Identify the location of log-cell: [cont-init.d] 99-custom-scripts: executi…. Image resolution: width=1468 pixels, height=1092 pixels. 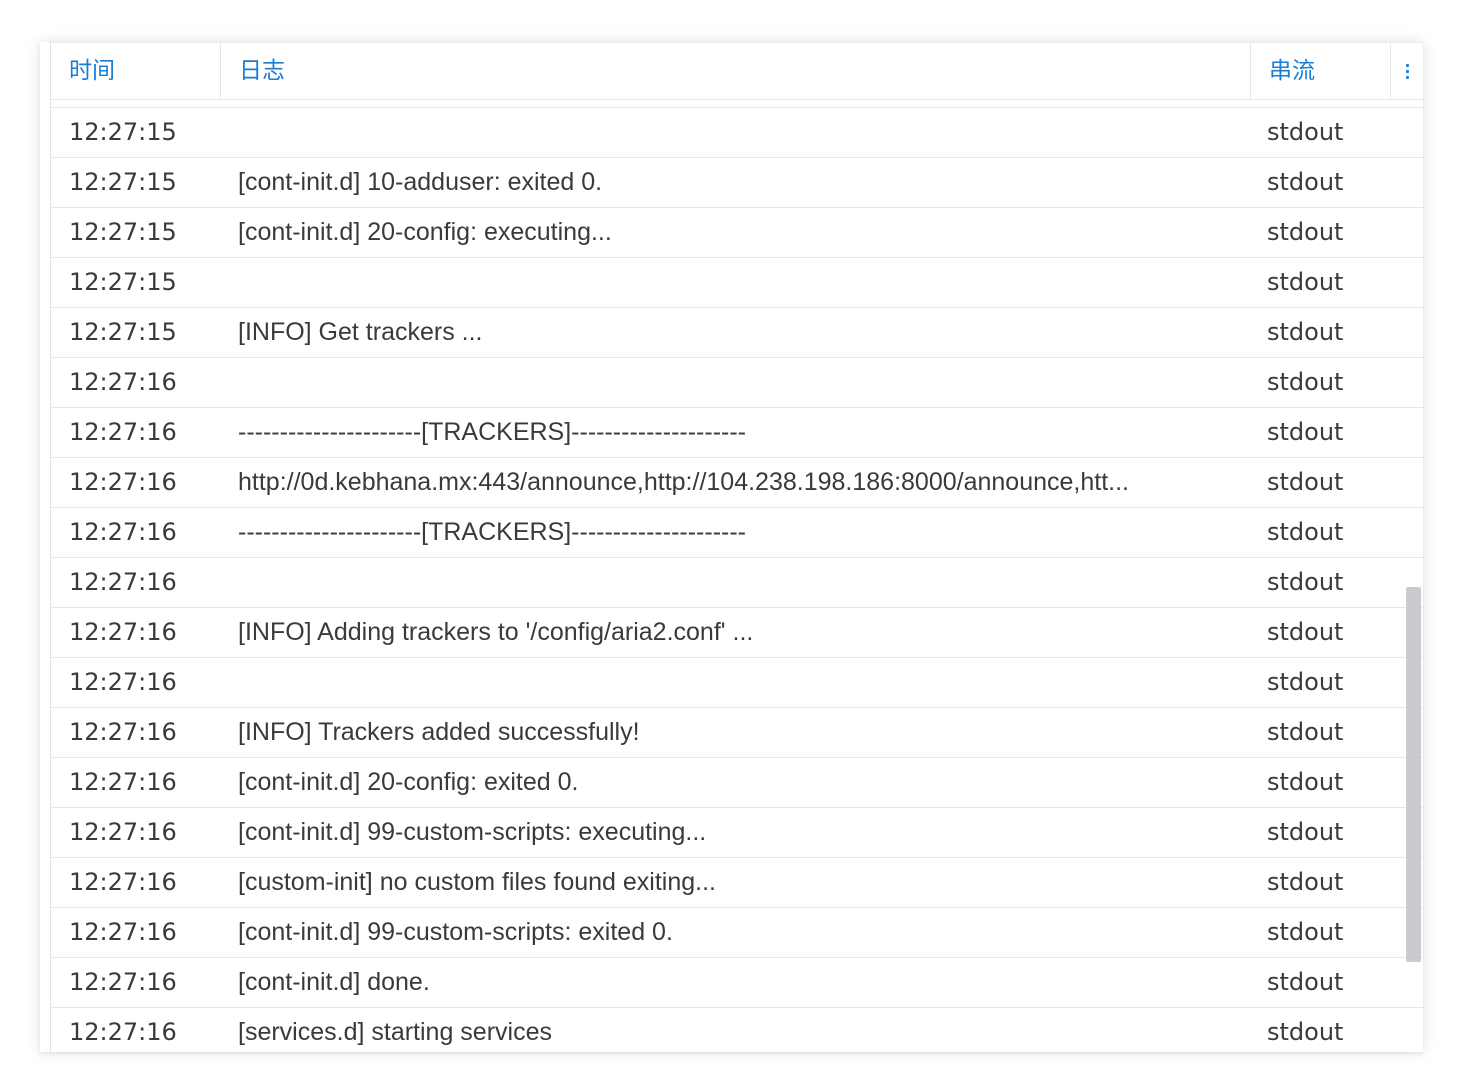
(472, 832).